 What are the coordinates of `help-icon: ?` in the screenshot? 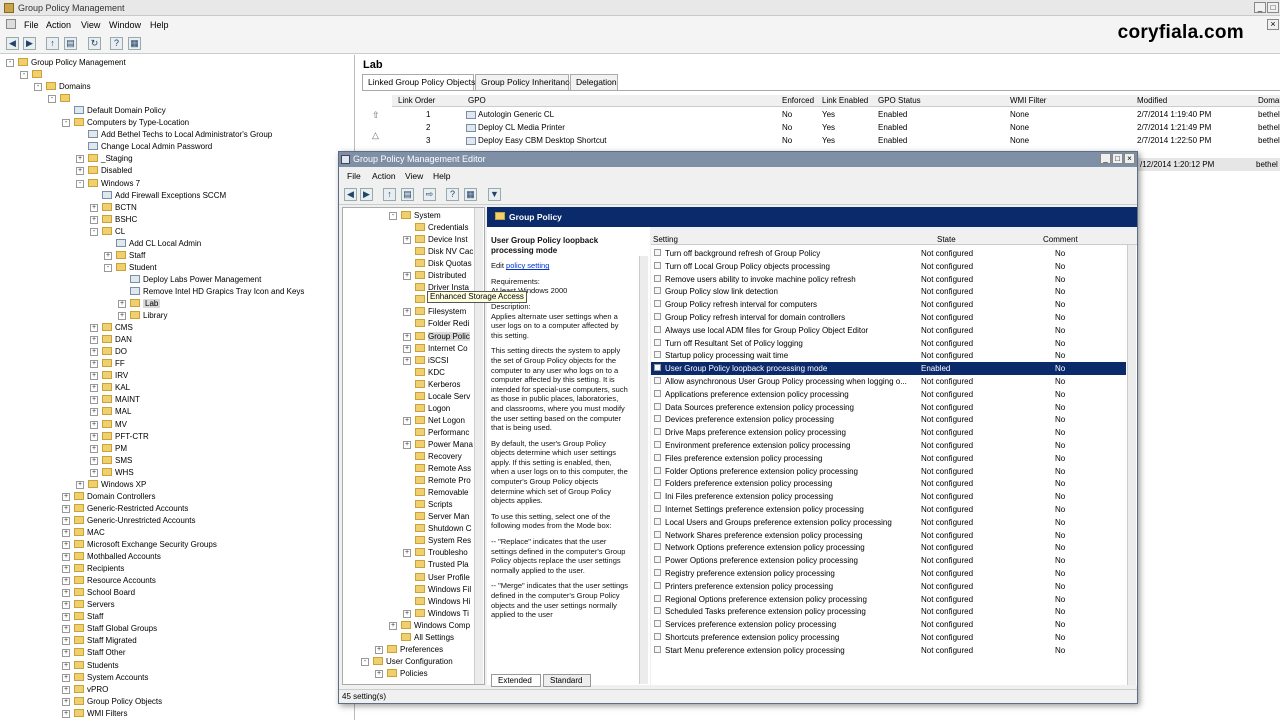 It's located at (116, 43).